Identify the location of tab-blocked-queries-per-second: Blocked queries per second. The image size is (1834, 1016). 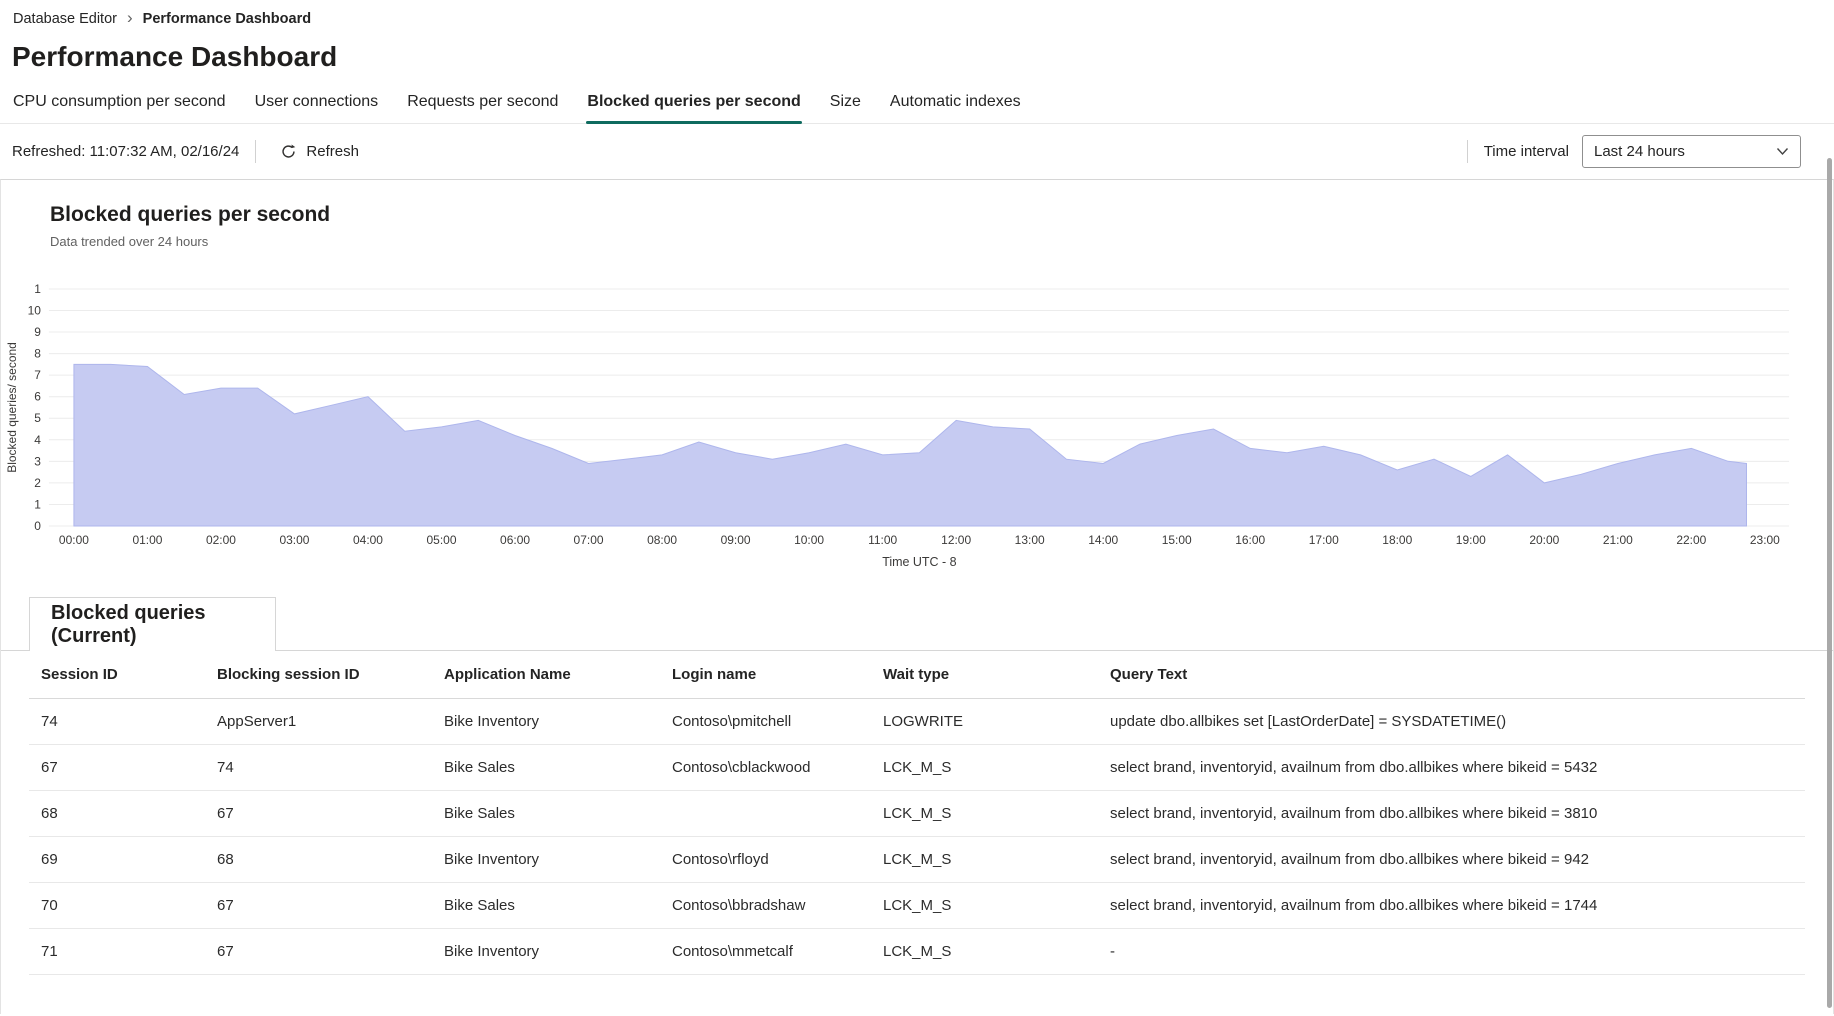
(694, 107).